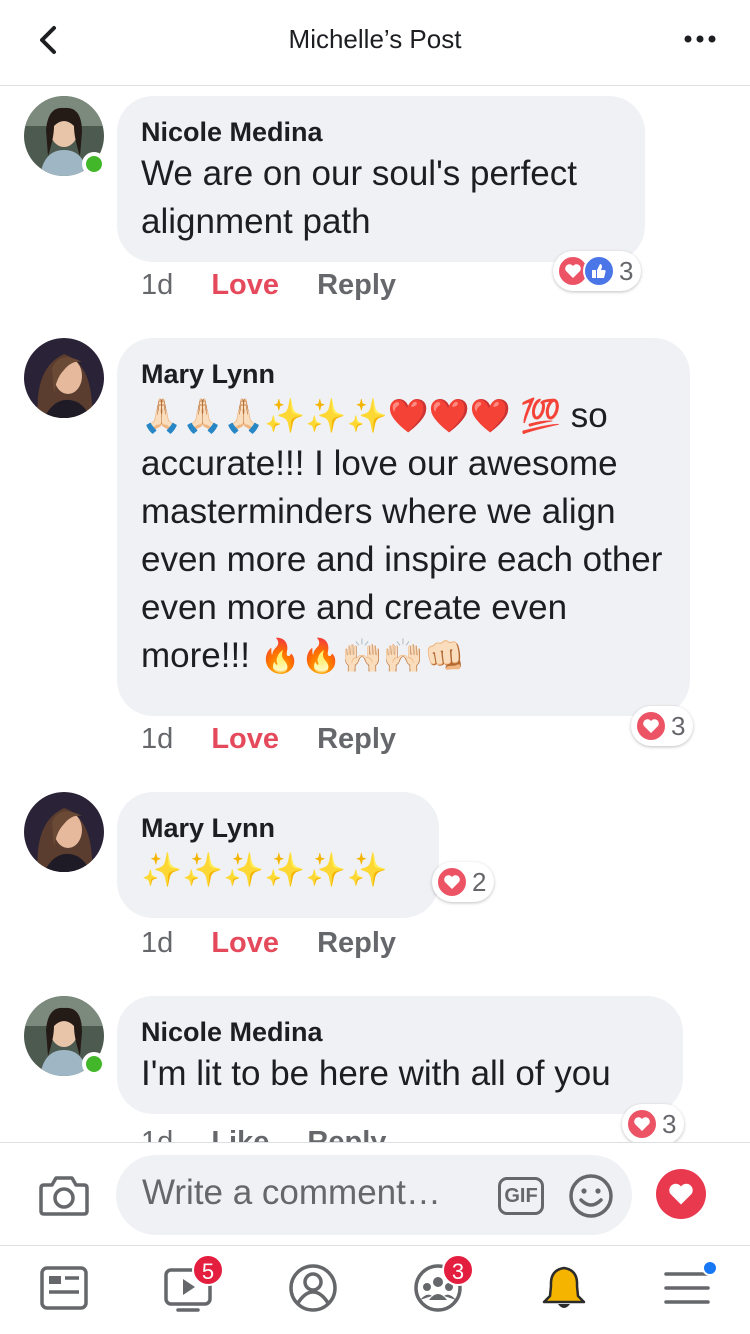 The height and width of the screenshot is (1334, 750). I want to click on comment-actions: 1d Like Reply, so click(278, 1134).